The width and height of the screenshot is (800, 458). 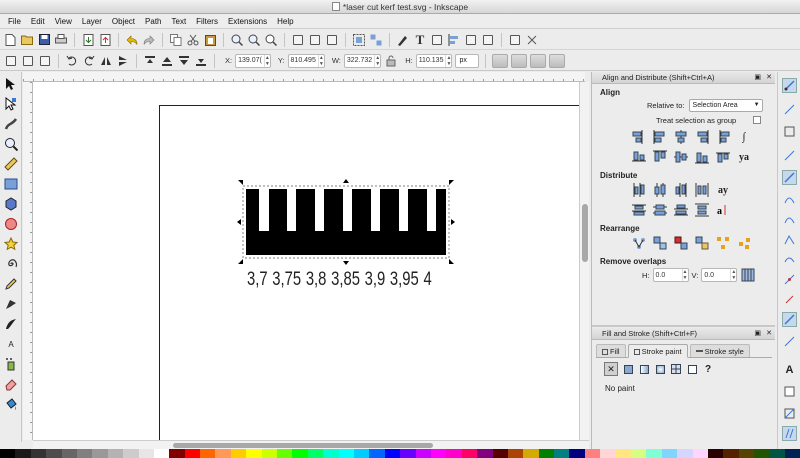 What do you see at coordinates (757, 334) in the screenshot?
I see `panel-menu-icon: ▣` at bounding box center [757, 334].